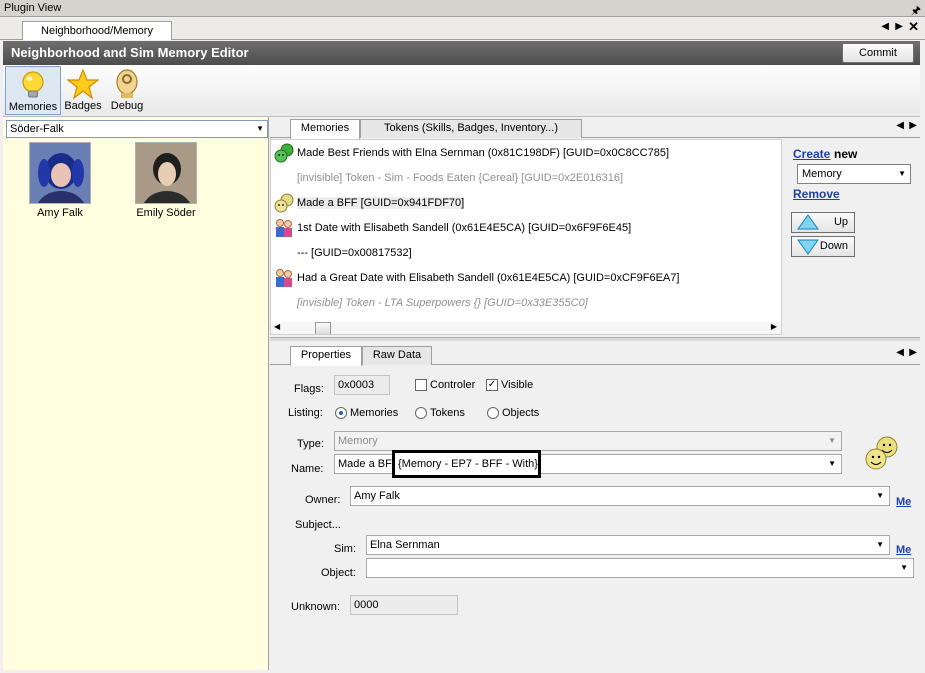 The image size is (925, 673). Describe the element at coordinates (445, 385) in the screenshot. I see `controler-checkbox: Controler` at that location.